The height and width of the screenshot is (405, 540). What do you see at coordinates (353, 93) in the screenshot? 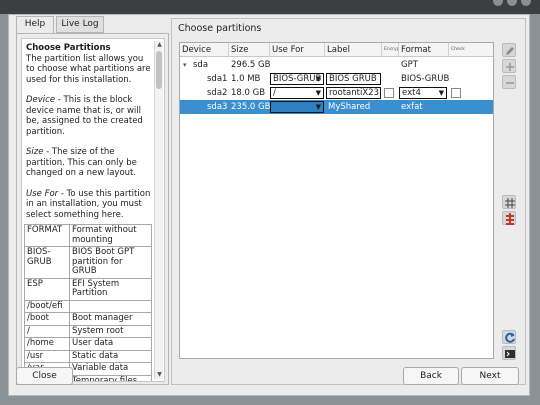
I see `label-field: rootantiX23` at bounding box center [353, 93].